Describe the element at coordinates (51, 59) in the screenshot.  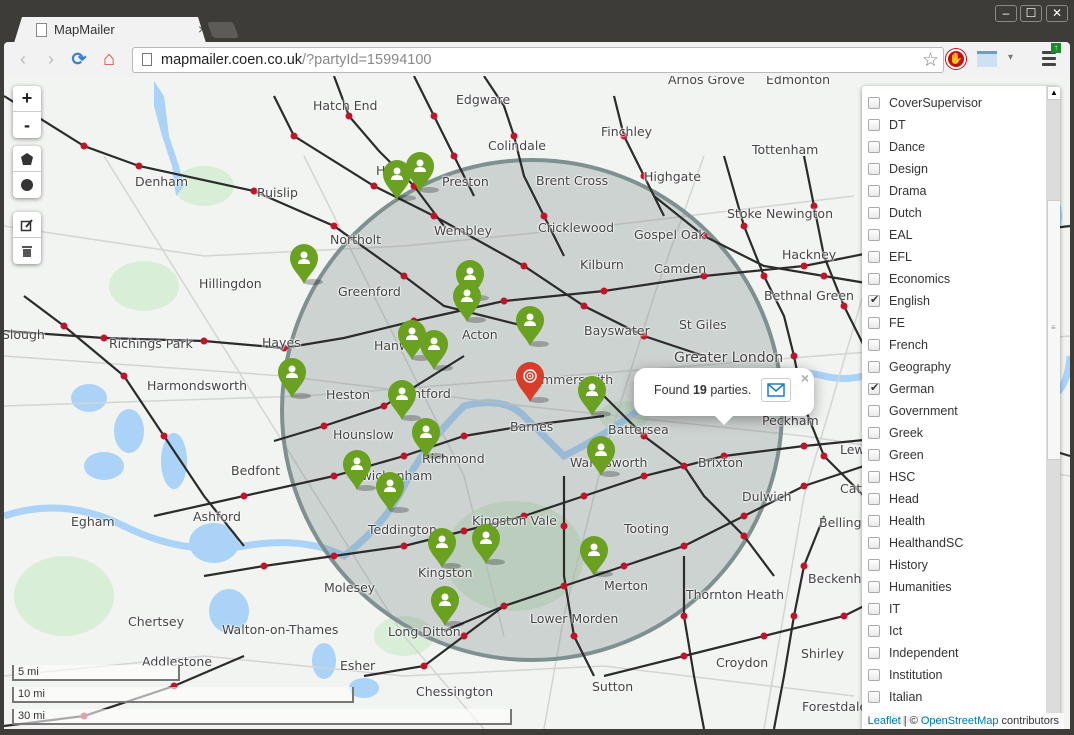
I see `forward-button: ›` at that location.